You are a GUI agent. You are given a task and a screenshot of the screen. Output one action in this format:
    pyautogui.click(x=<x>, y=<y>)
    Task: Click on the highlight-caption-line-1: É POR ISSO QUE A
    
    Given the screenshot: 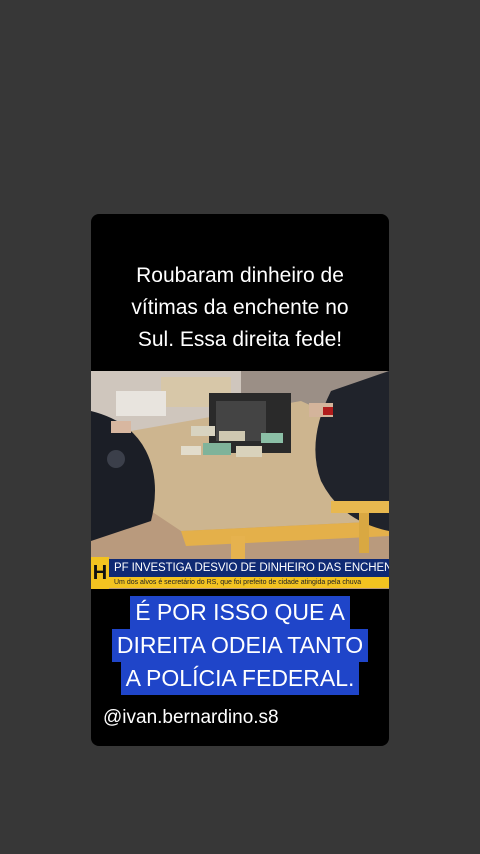 What is the action you would take?
    pyautogui.click(x=240, y=612)
    